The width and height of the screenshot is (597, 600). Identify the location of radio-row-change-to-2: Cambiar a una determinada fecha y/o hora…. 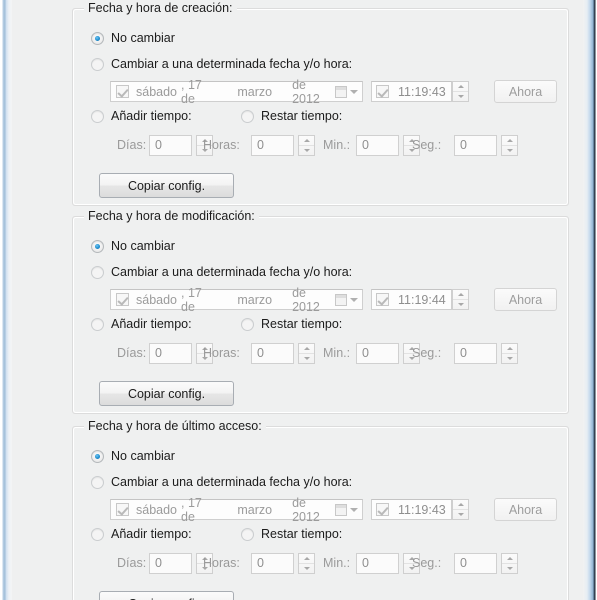
(221, 482).